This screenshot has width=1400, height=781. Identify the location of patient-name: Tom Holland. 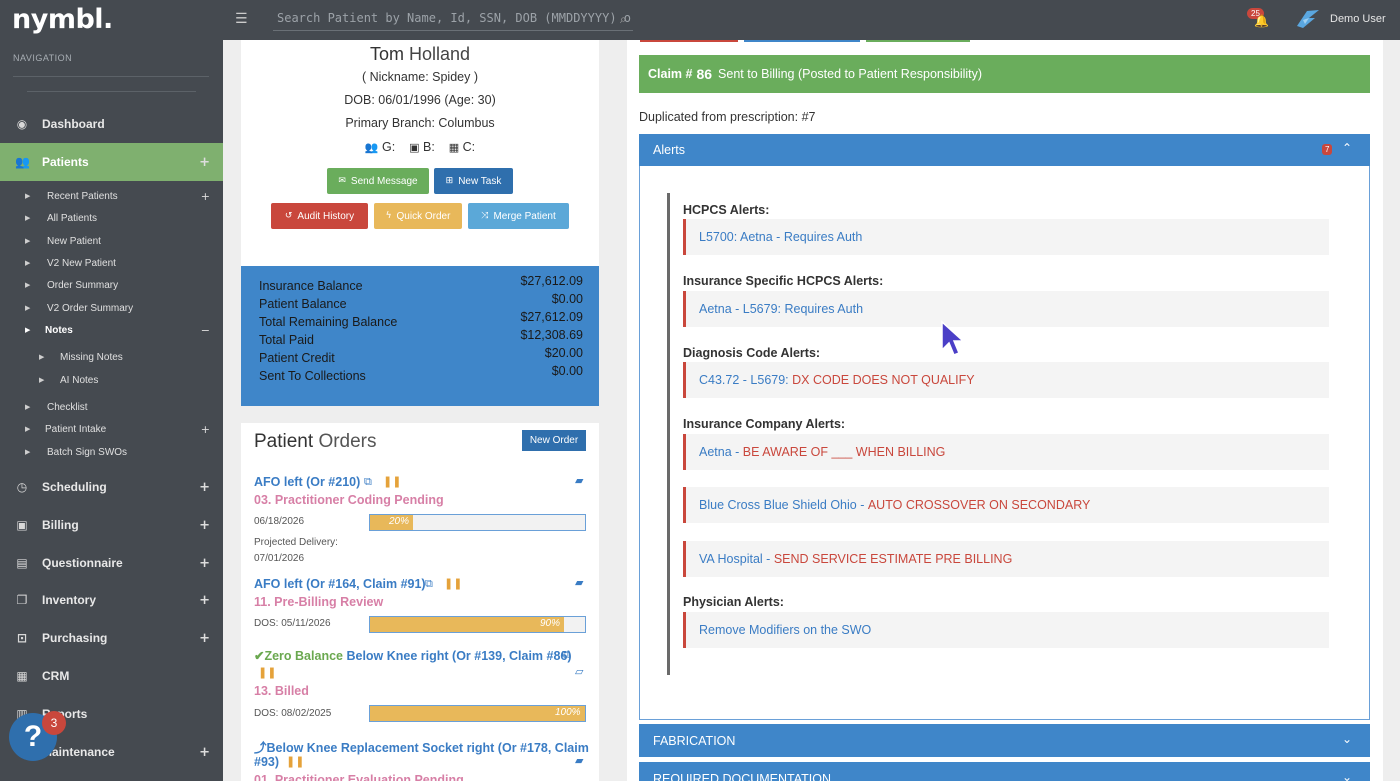
(420, 54).